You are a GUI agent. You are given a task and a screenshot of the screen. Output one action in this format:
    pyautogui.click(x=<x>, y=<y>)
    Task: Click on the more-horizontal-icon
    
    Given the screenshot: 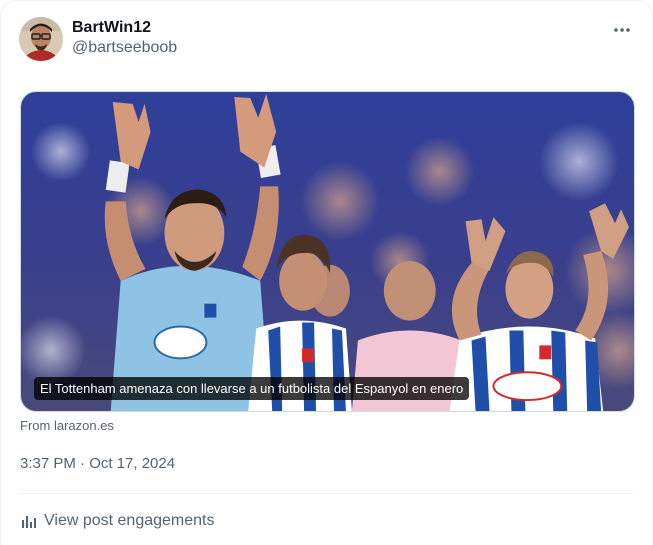 What is the action you would take?
    pyautogui.click(x=622, y=30)
    